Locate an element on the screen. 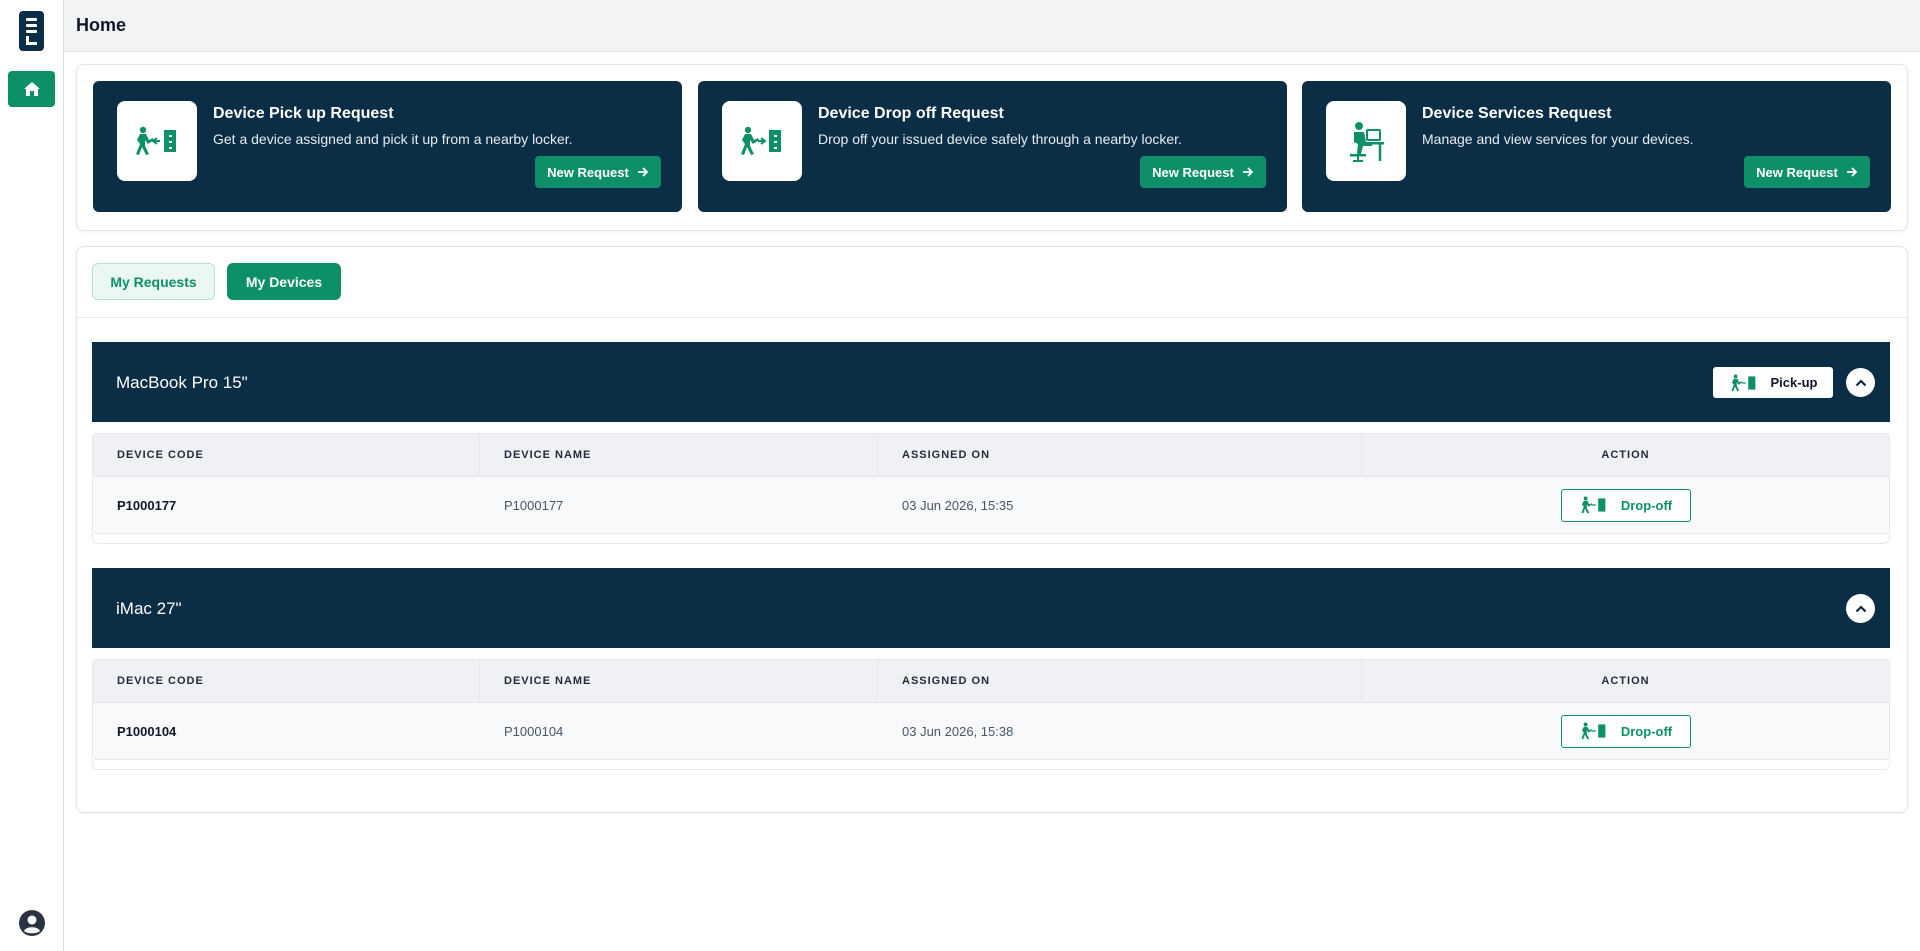 The width and height of the screenshot is (1920, 951). app-logo is located at coordinates (31, 31).